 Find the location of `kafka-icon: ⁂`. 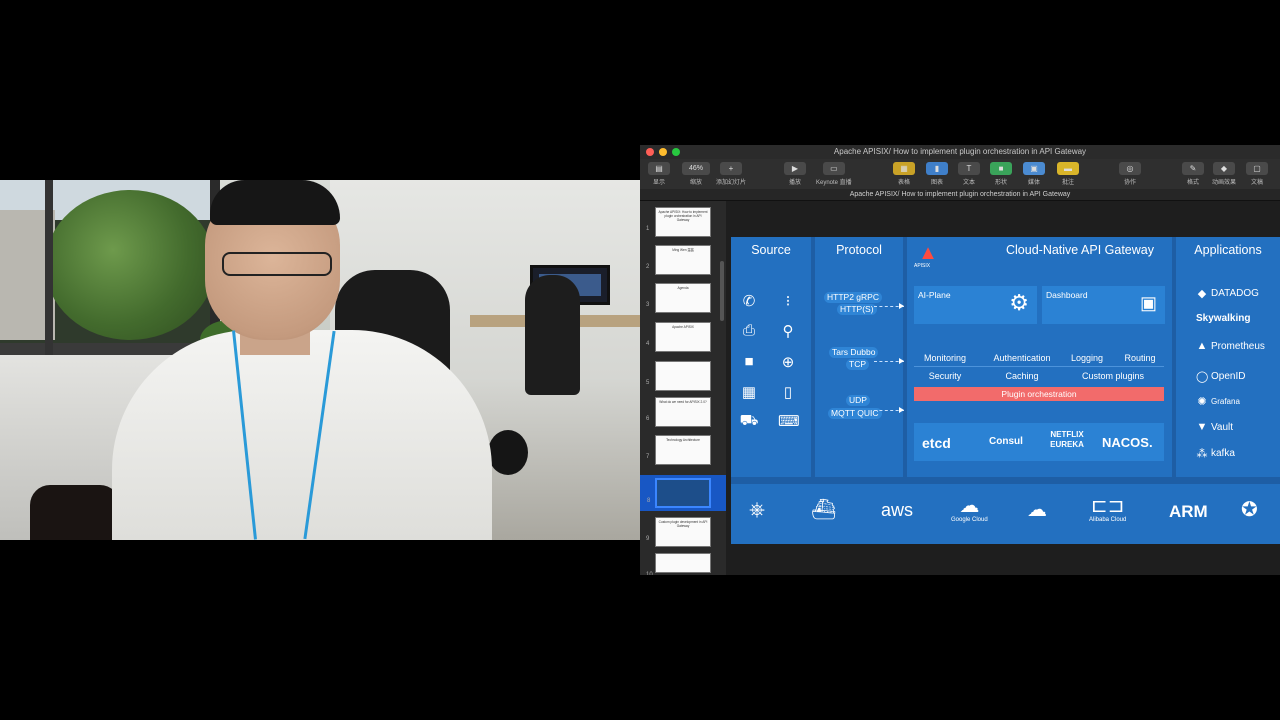

kafka-icon: ⁂ is located at coordinates (1202, 454).